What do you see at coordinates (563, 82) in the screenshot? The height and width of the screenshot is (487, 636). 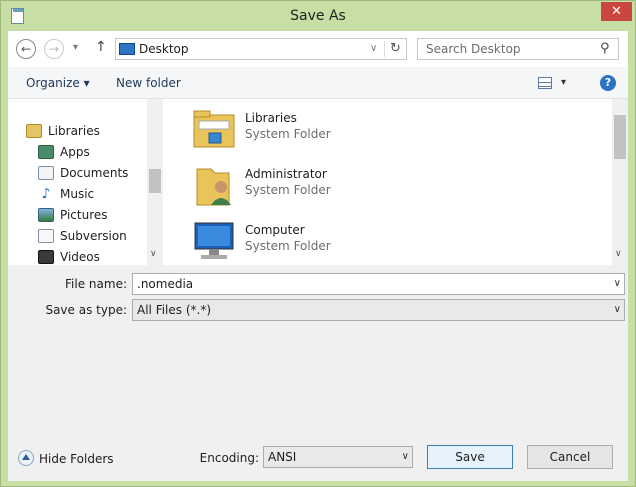 I see `view-options-button: ▾` at bounding box center [563, 82].